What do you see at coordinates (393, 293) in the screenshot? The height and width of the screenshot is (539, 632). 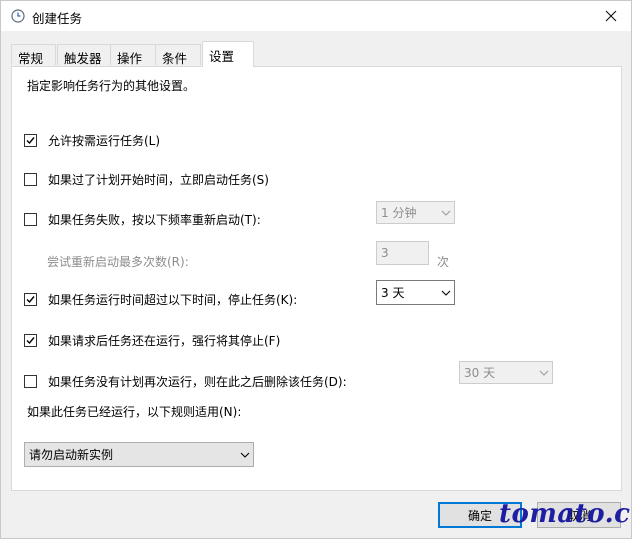 I see `stop-duration-value: 3 天` at bounding box center [393, 293].